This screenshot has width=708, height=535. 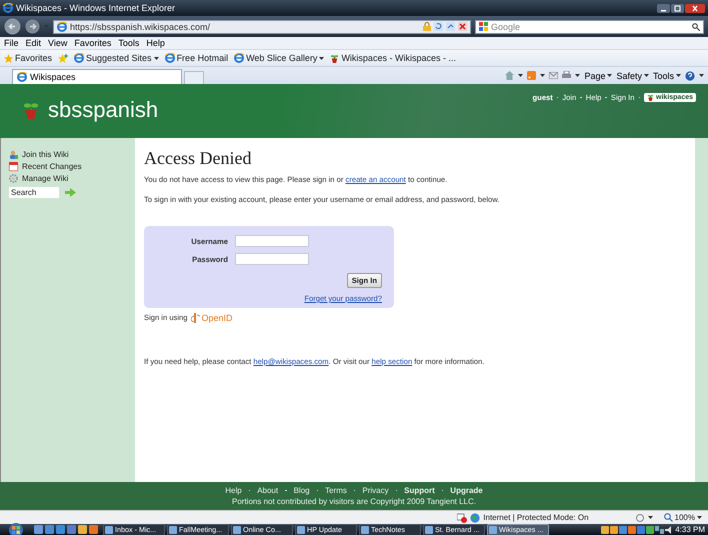 I want to click on menu-item: File, so click(x=11, y=43).